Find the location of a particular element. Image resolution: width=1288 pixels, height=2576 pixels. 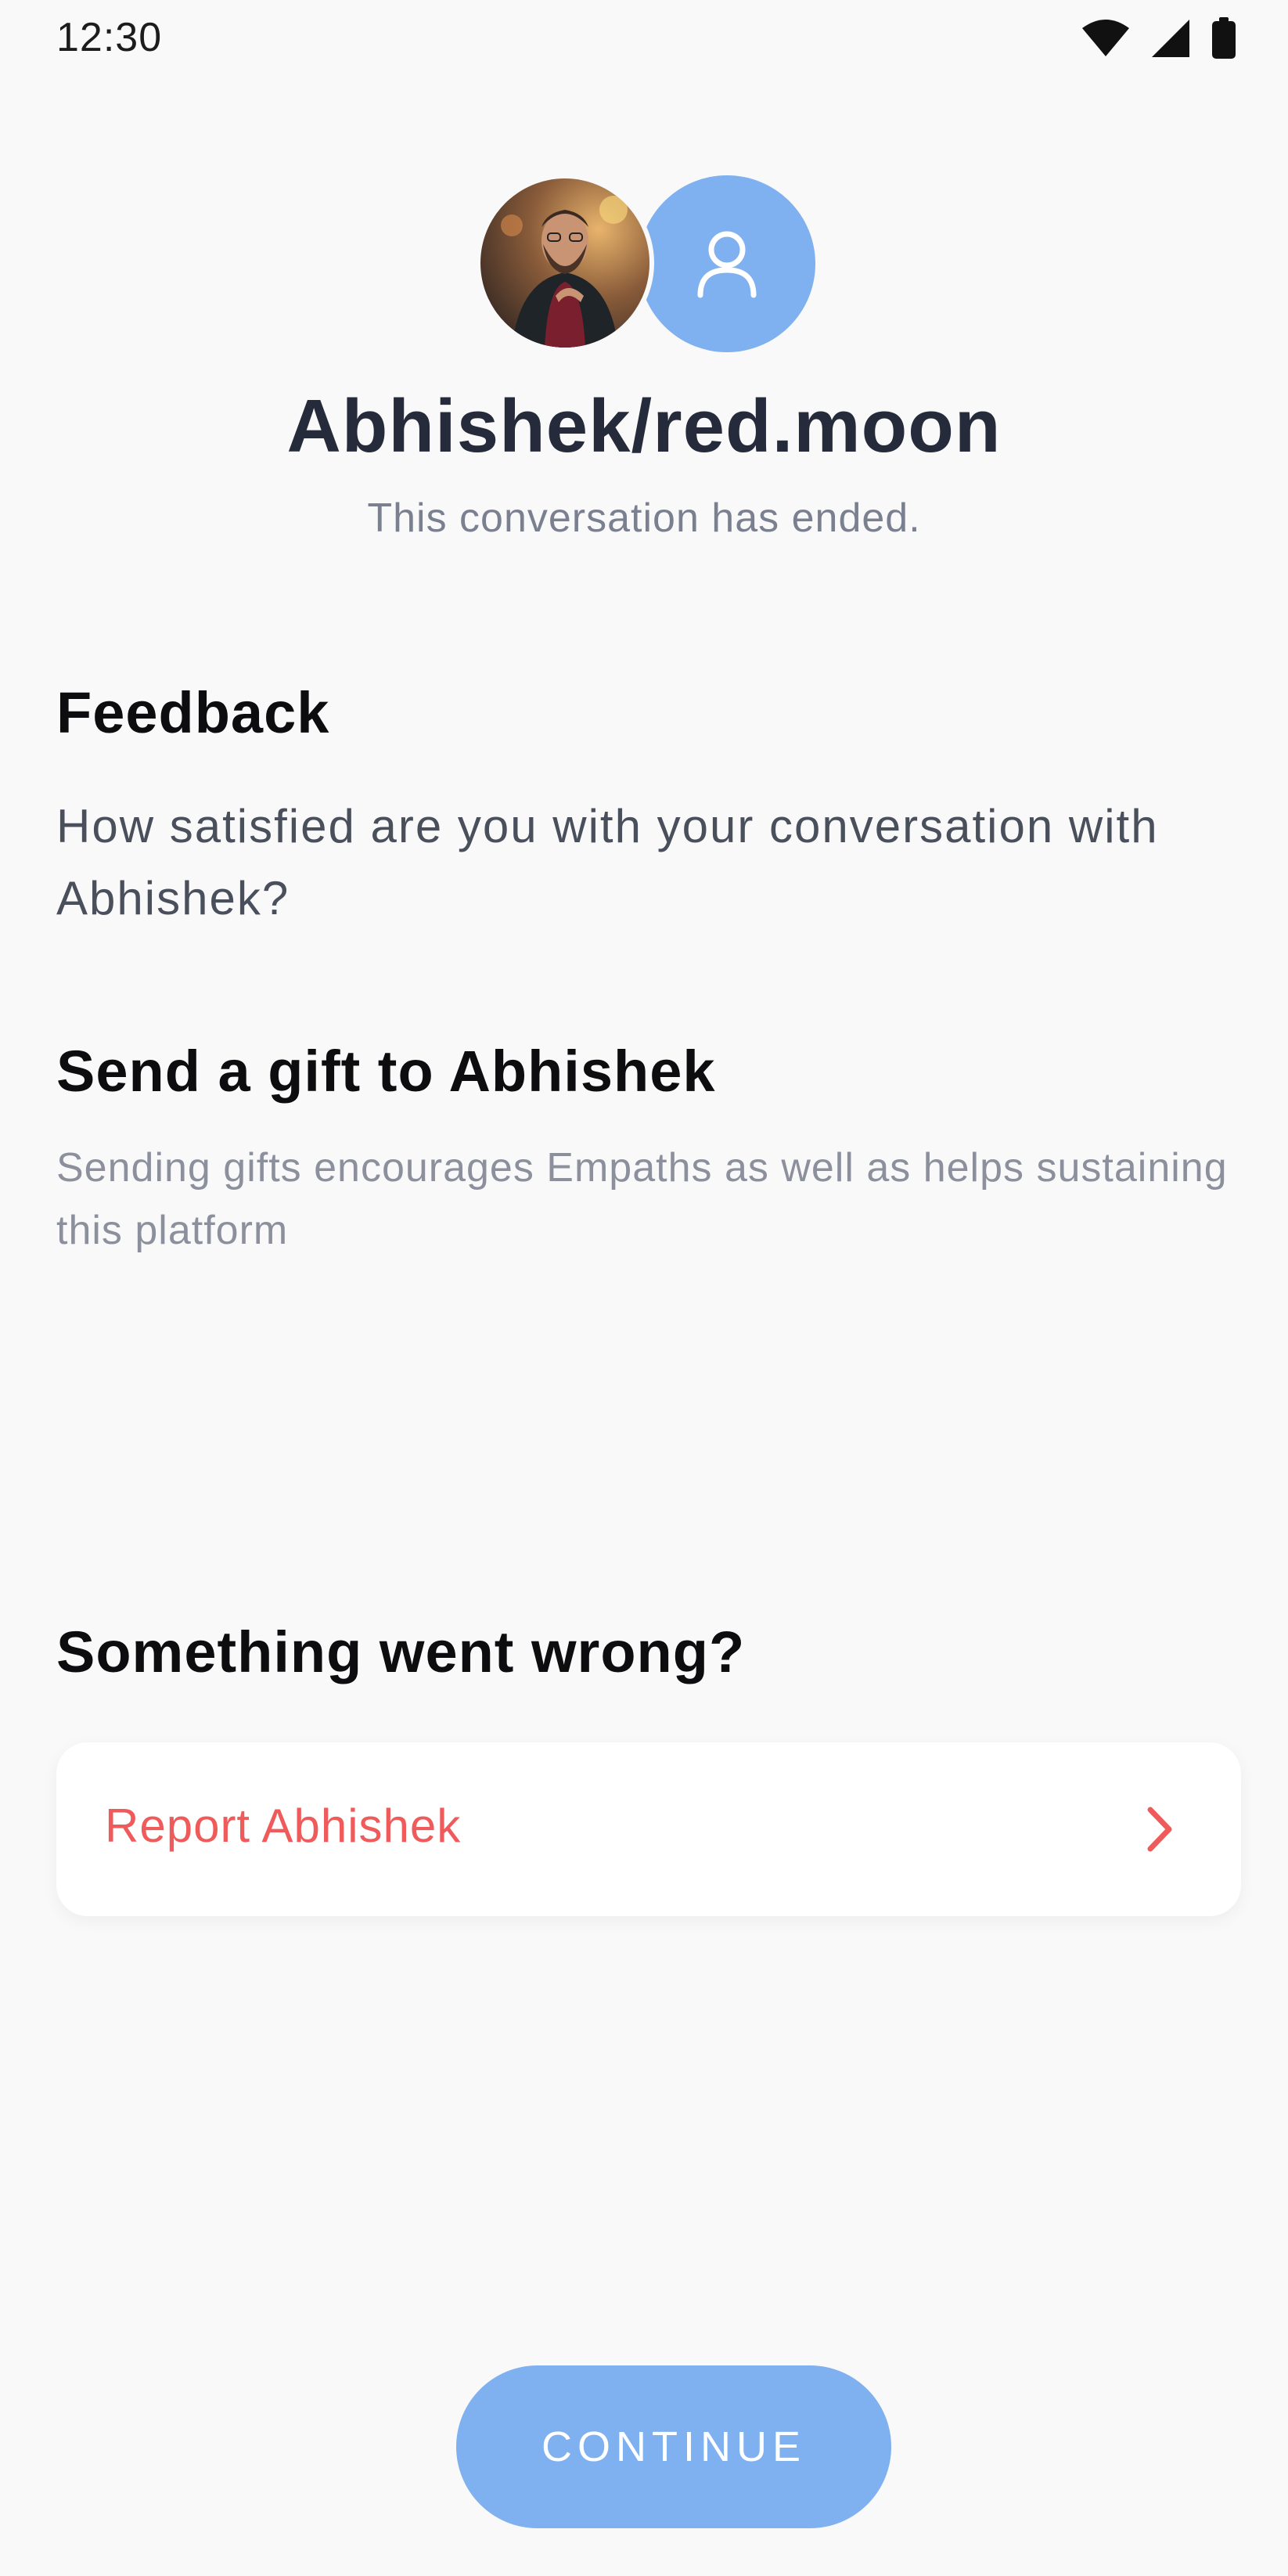

participant-avatars is located at coordinates (644, 264).